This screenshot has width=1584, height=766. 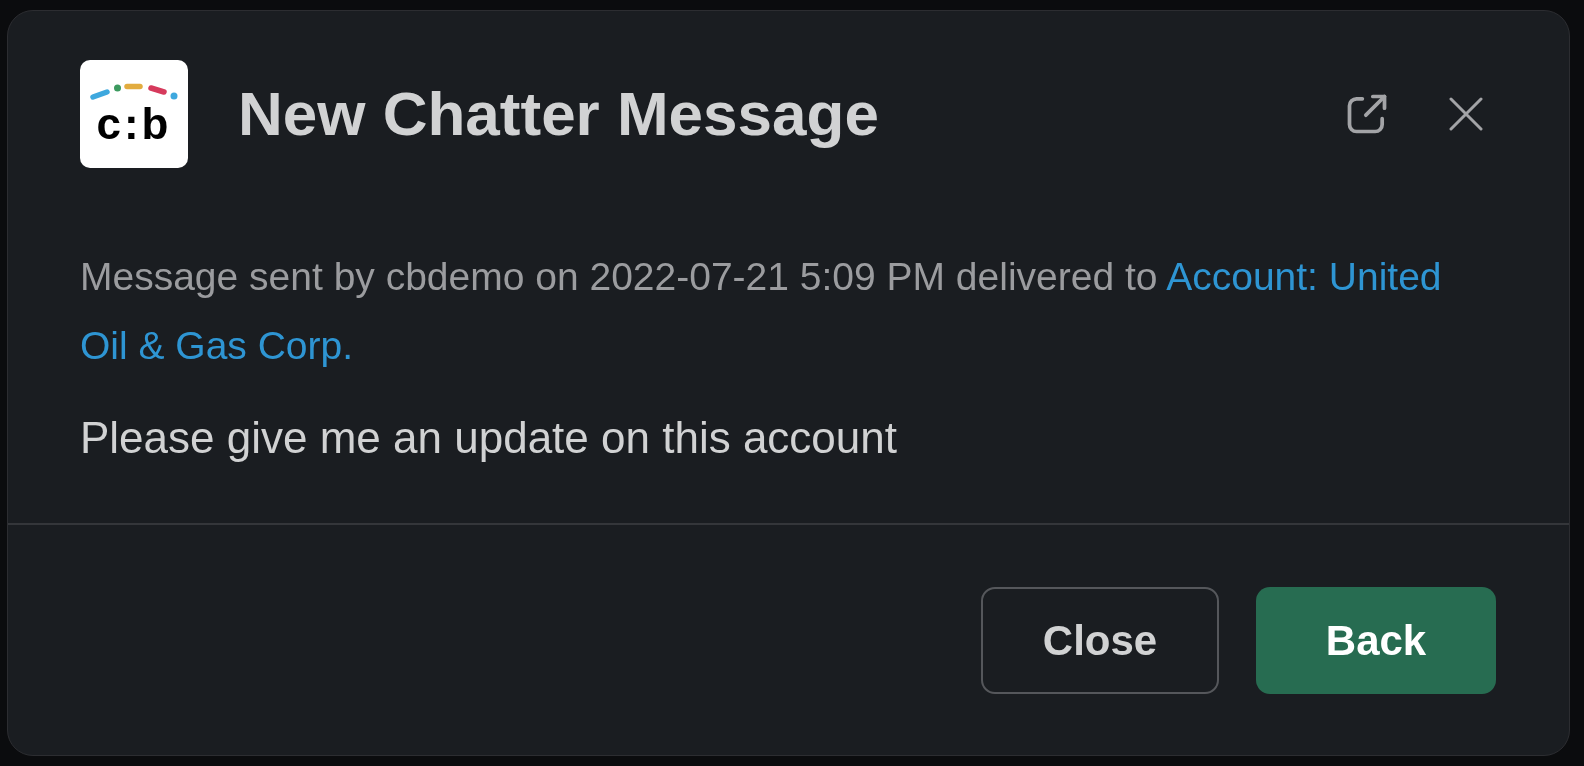 What do you see at coordinates (134, 124) in the screenshot?
I see `logo-text: c:b` at bounding box center [134, 124].